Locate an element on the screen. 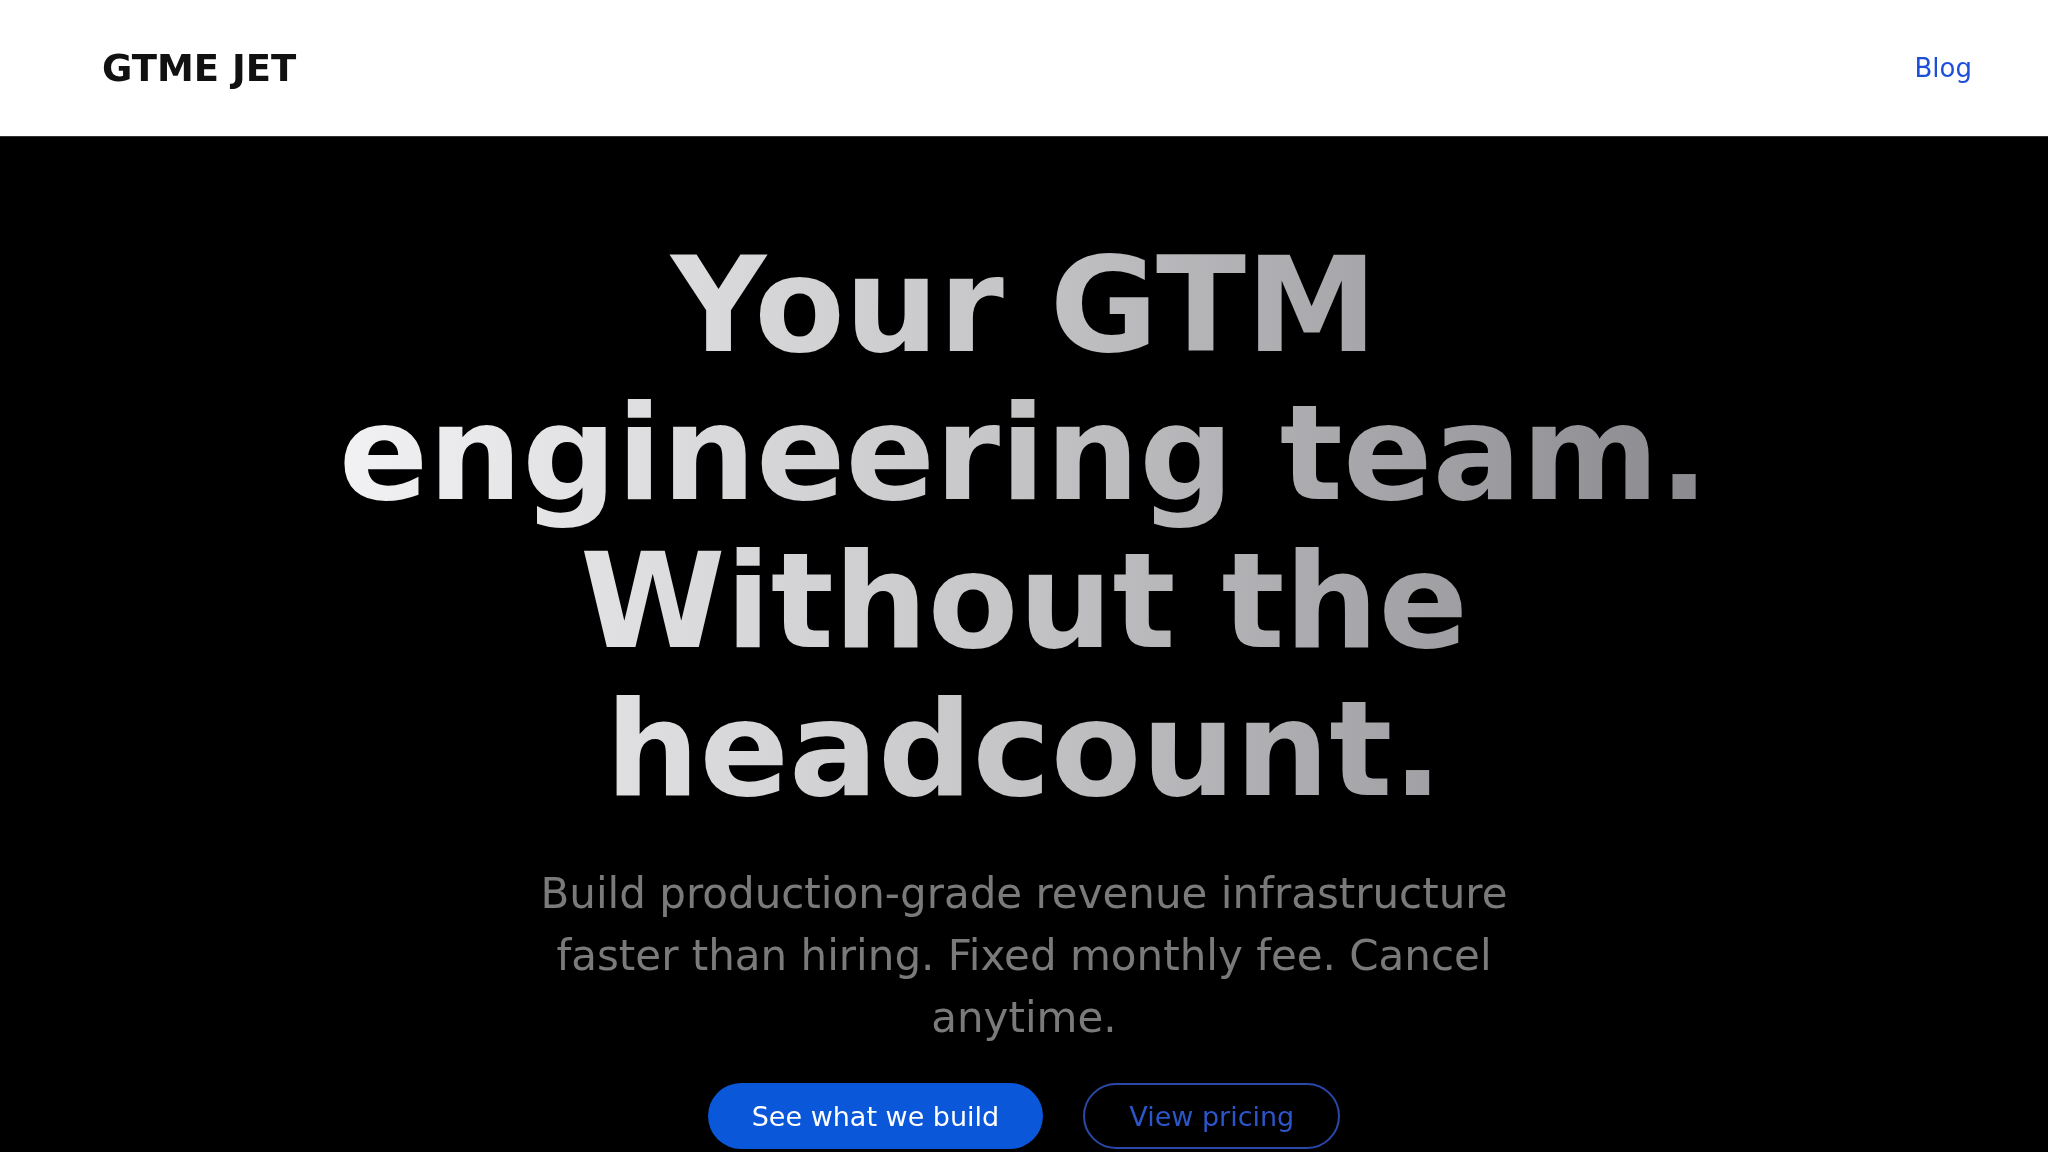  cta-button: See what we build is located at coordinates (875, 1116).